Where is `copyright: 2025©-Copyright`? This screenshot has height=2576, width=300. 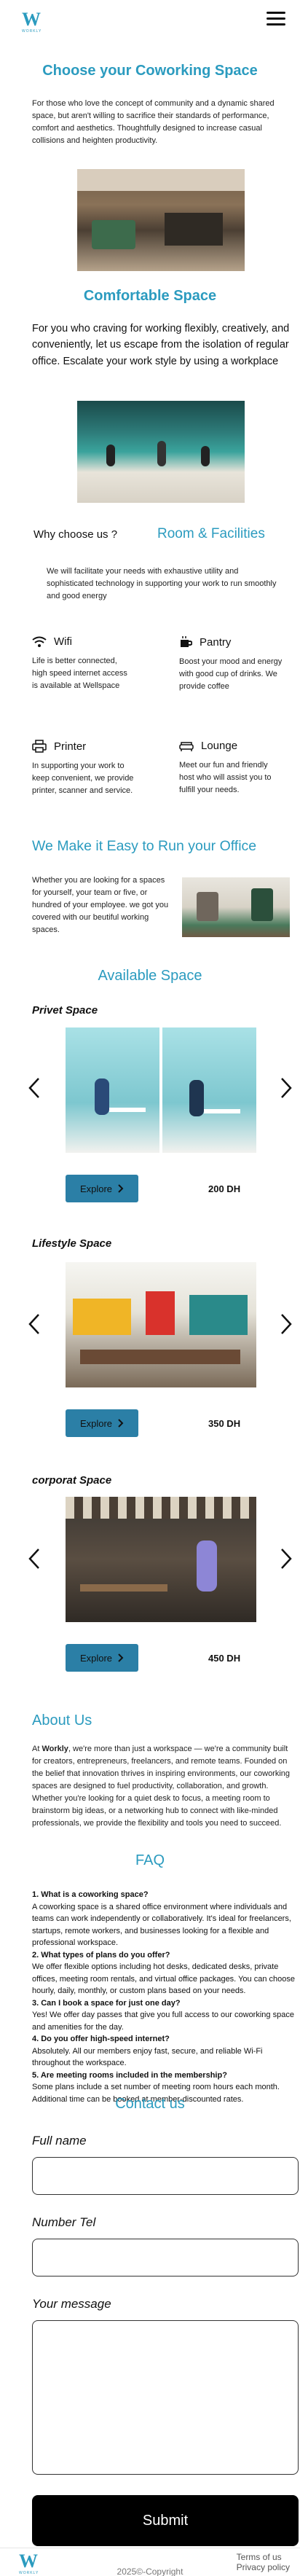
copyright: 2025©-Copyright is located at coordinates (150, 2571).